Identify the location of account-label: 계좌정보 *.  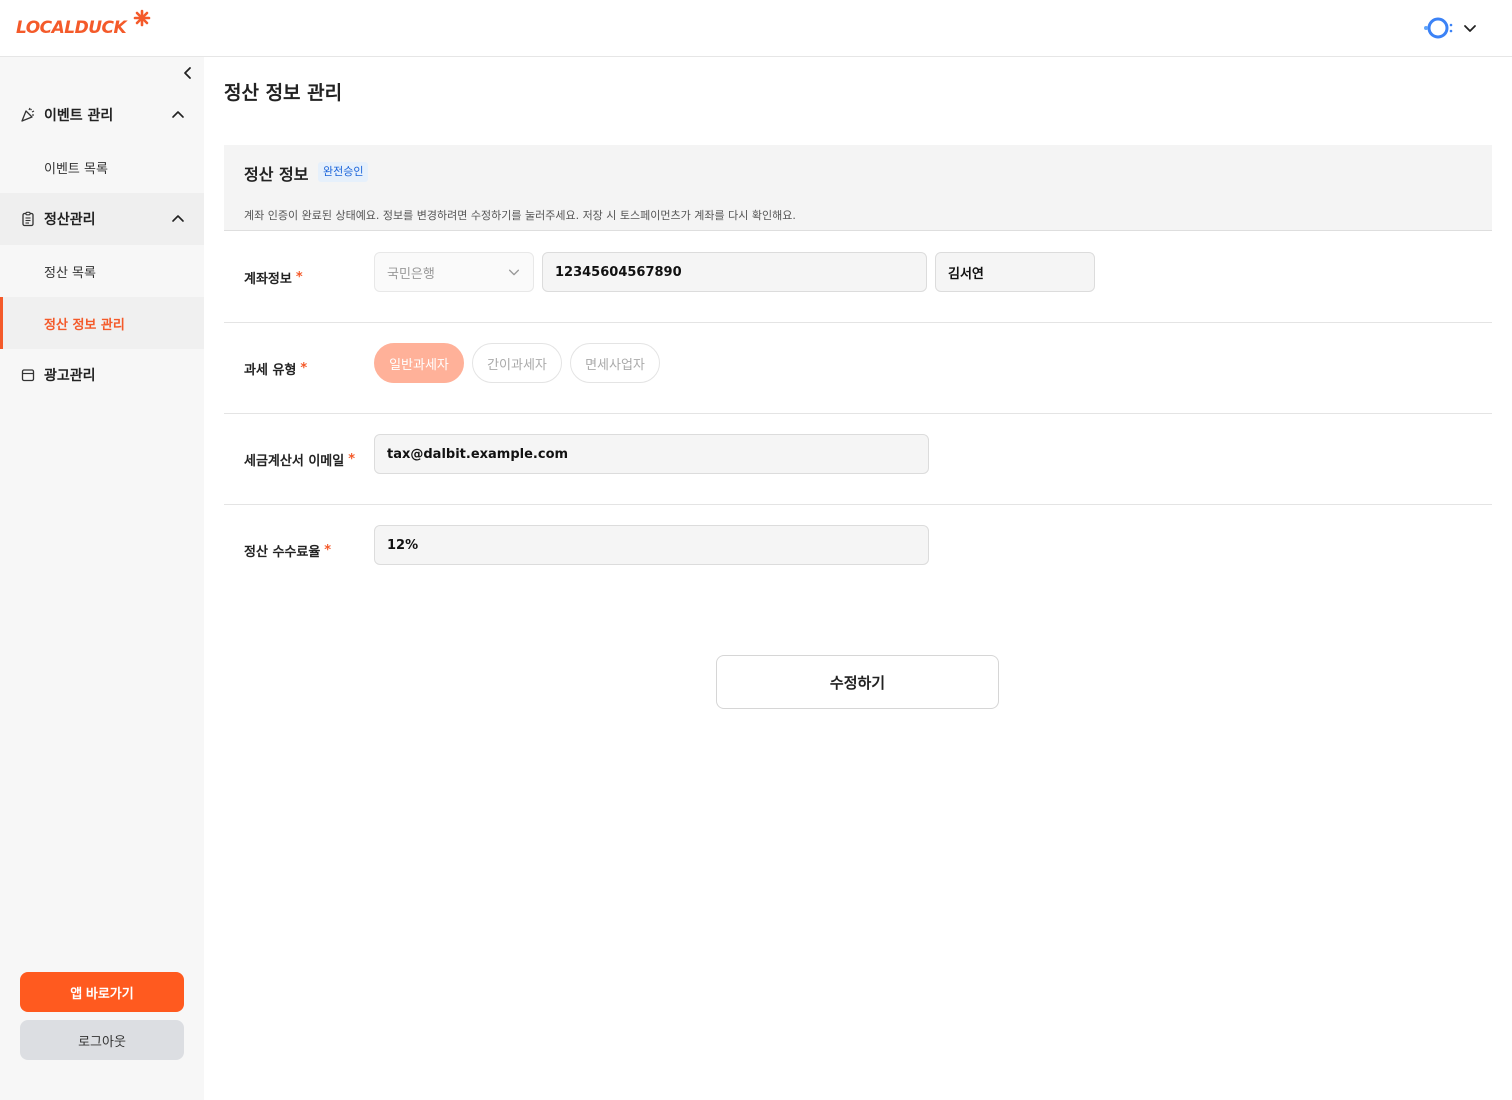
(273, 278).